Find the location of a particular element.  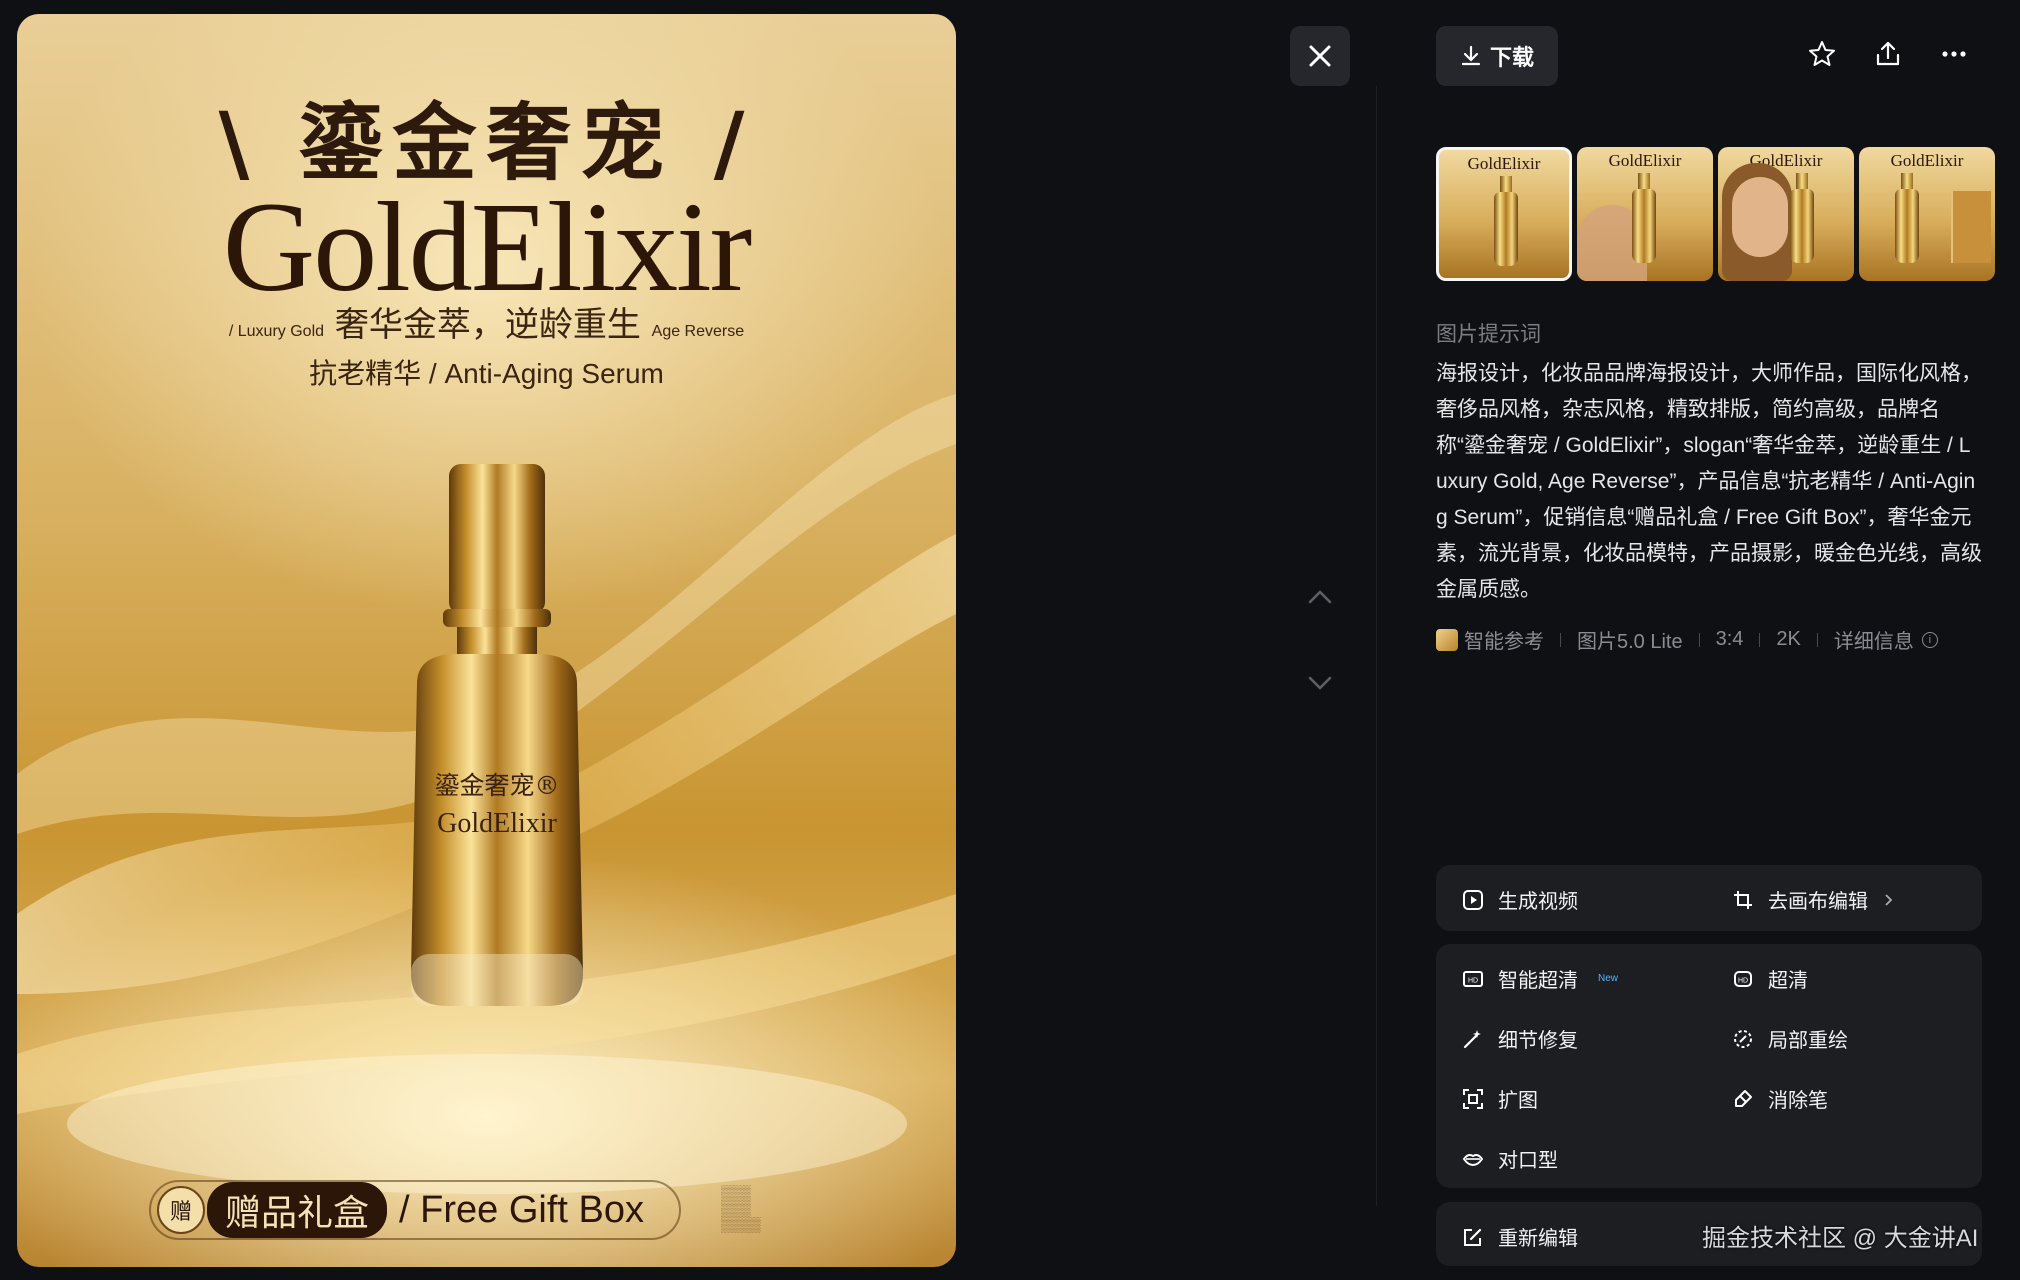

eraser-label: 消除笔 is located at coordinates (1798, 1101).